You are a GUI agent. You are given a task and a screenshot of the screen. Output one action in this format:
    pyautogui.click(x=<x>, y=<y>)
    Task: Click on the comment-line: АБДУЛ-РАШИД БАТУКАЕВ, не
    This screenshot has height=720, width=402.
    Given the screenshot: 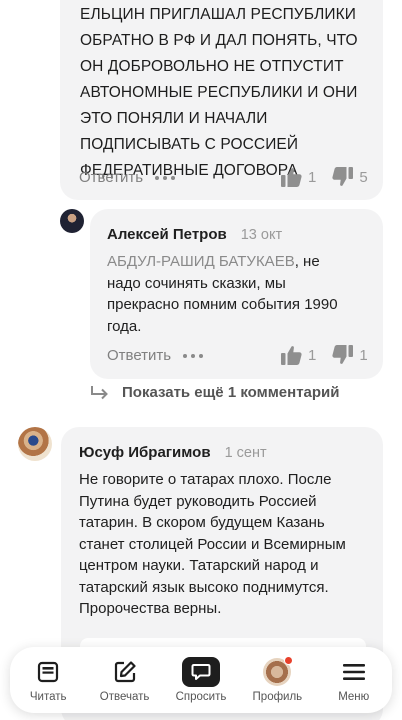 What is the action you would take?
    pyautogui.click(x=238, y=262)
    